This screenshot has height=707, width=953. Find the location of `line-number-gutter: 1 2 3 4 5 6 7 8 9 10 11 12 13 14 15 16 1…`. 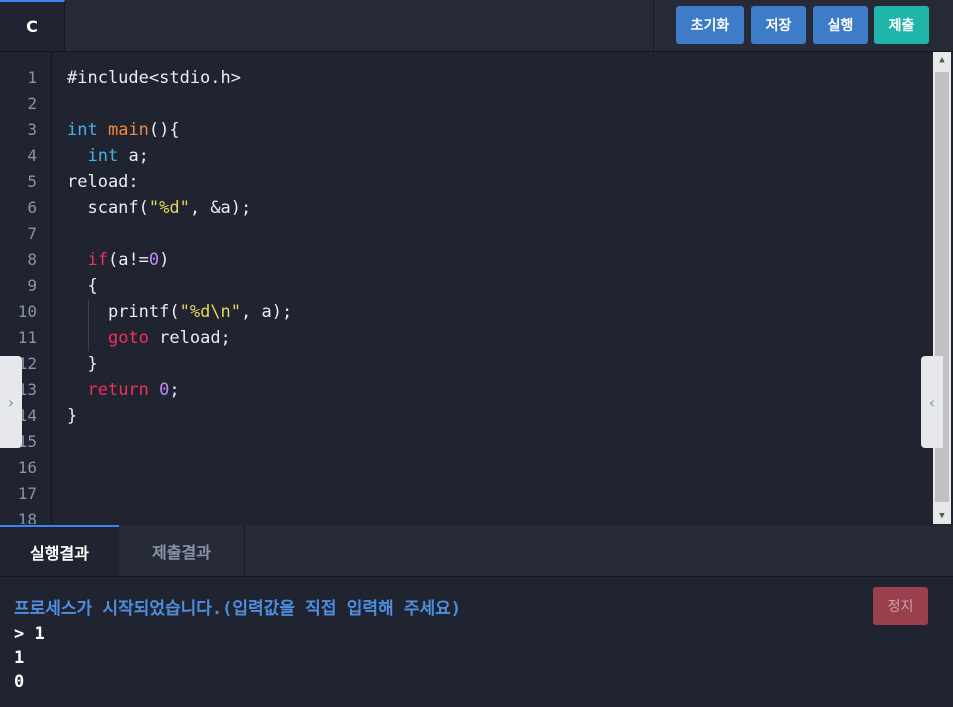

line-number-gutter: 1 2 3 4 5 6 7 8 9 10 11 12 13 14 15 16 1… is located at coordinates (26, 288).